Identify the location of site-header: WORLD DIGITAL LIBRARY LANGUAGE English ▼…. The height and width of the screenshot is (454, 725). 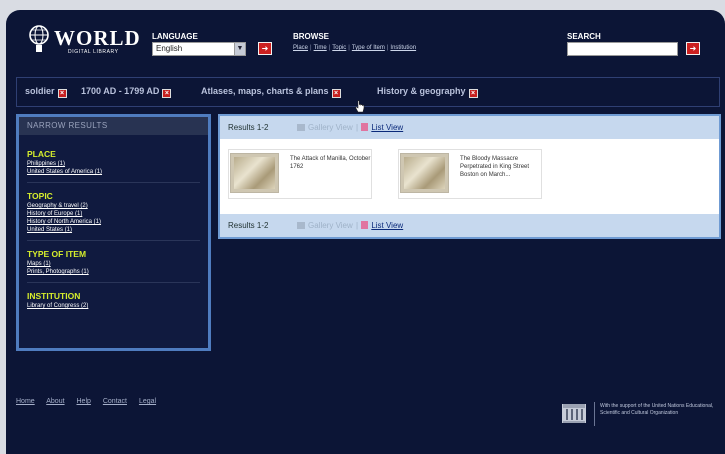
(365, 39).